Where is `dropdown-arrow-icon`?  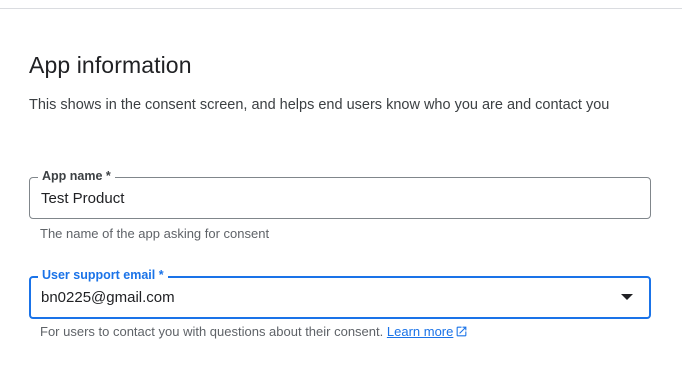
dropdown-arrow-icon is located at coordinates (627, 297).